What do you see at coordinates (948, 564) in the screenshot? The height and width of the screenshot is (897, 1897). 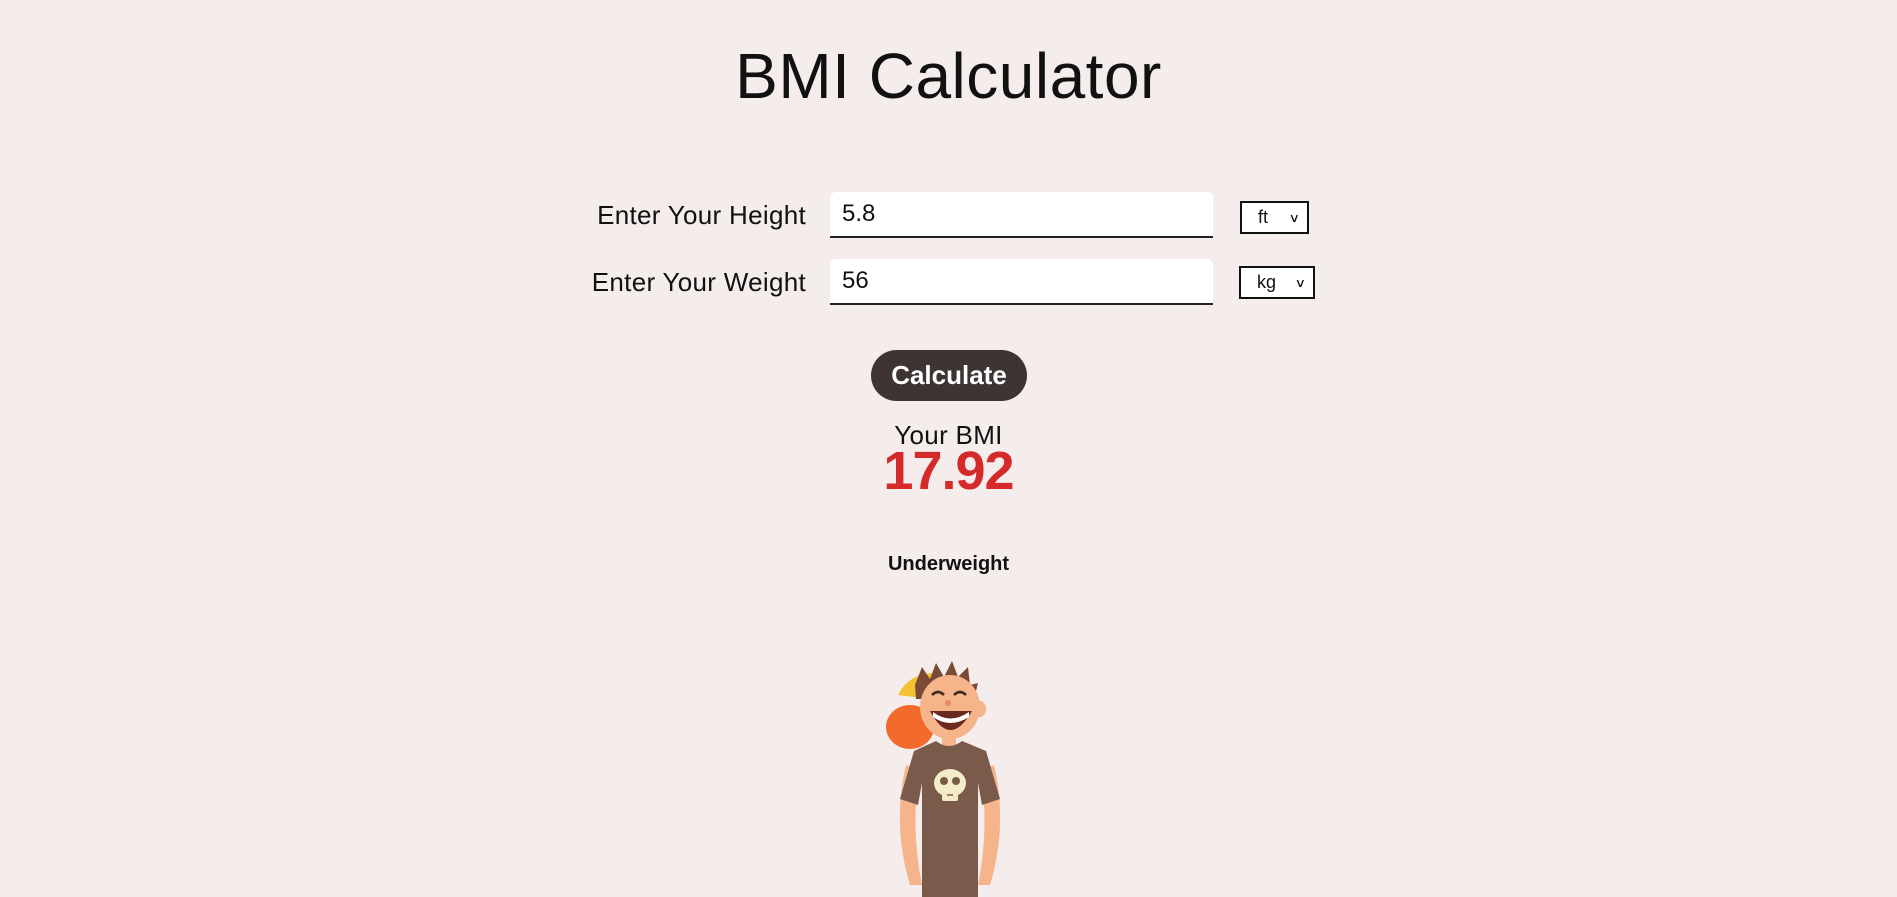 I see `bmi-category: Underweight` at bounding box center [948, 564].